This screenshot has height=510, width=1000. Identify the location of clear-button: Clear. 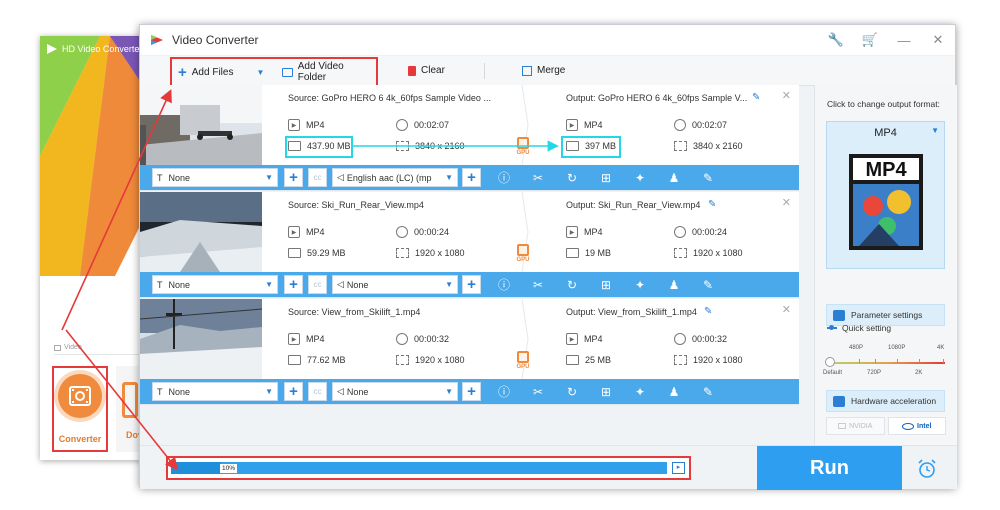
(426, 71).